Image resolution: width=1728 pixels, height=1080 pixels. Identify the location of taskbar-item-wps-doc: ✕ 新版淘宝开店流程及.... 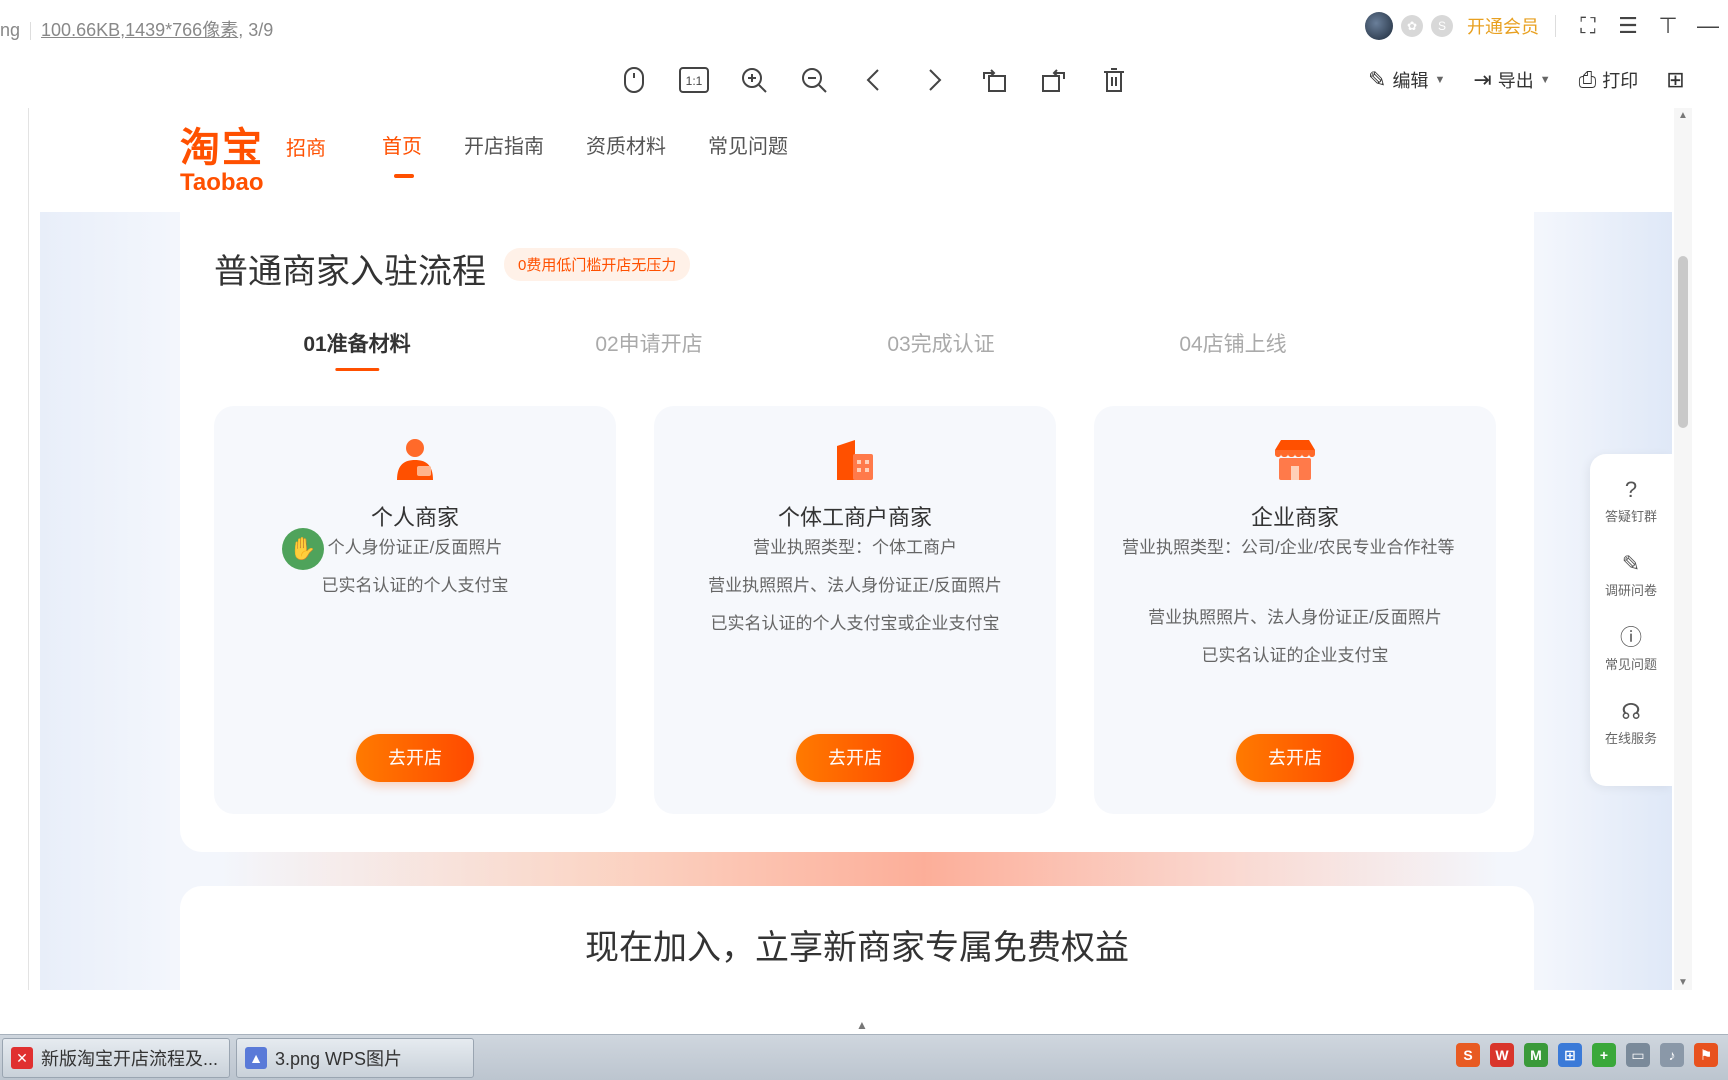
(116, 1058).